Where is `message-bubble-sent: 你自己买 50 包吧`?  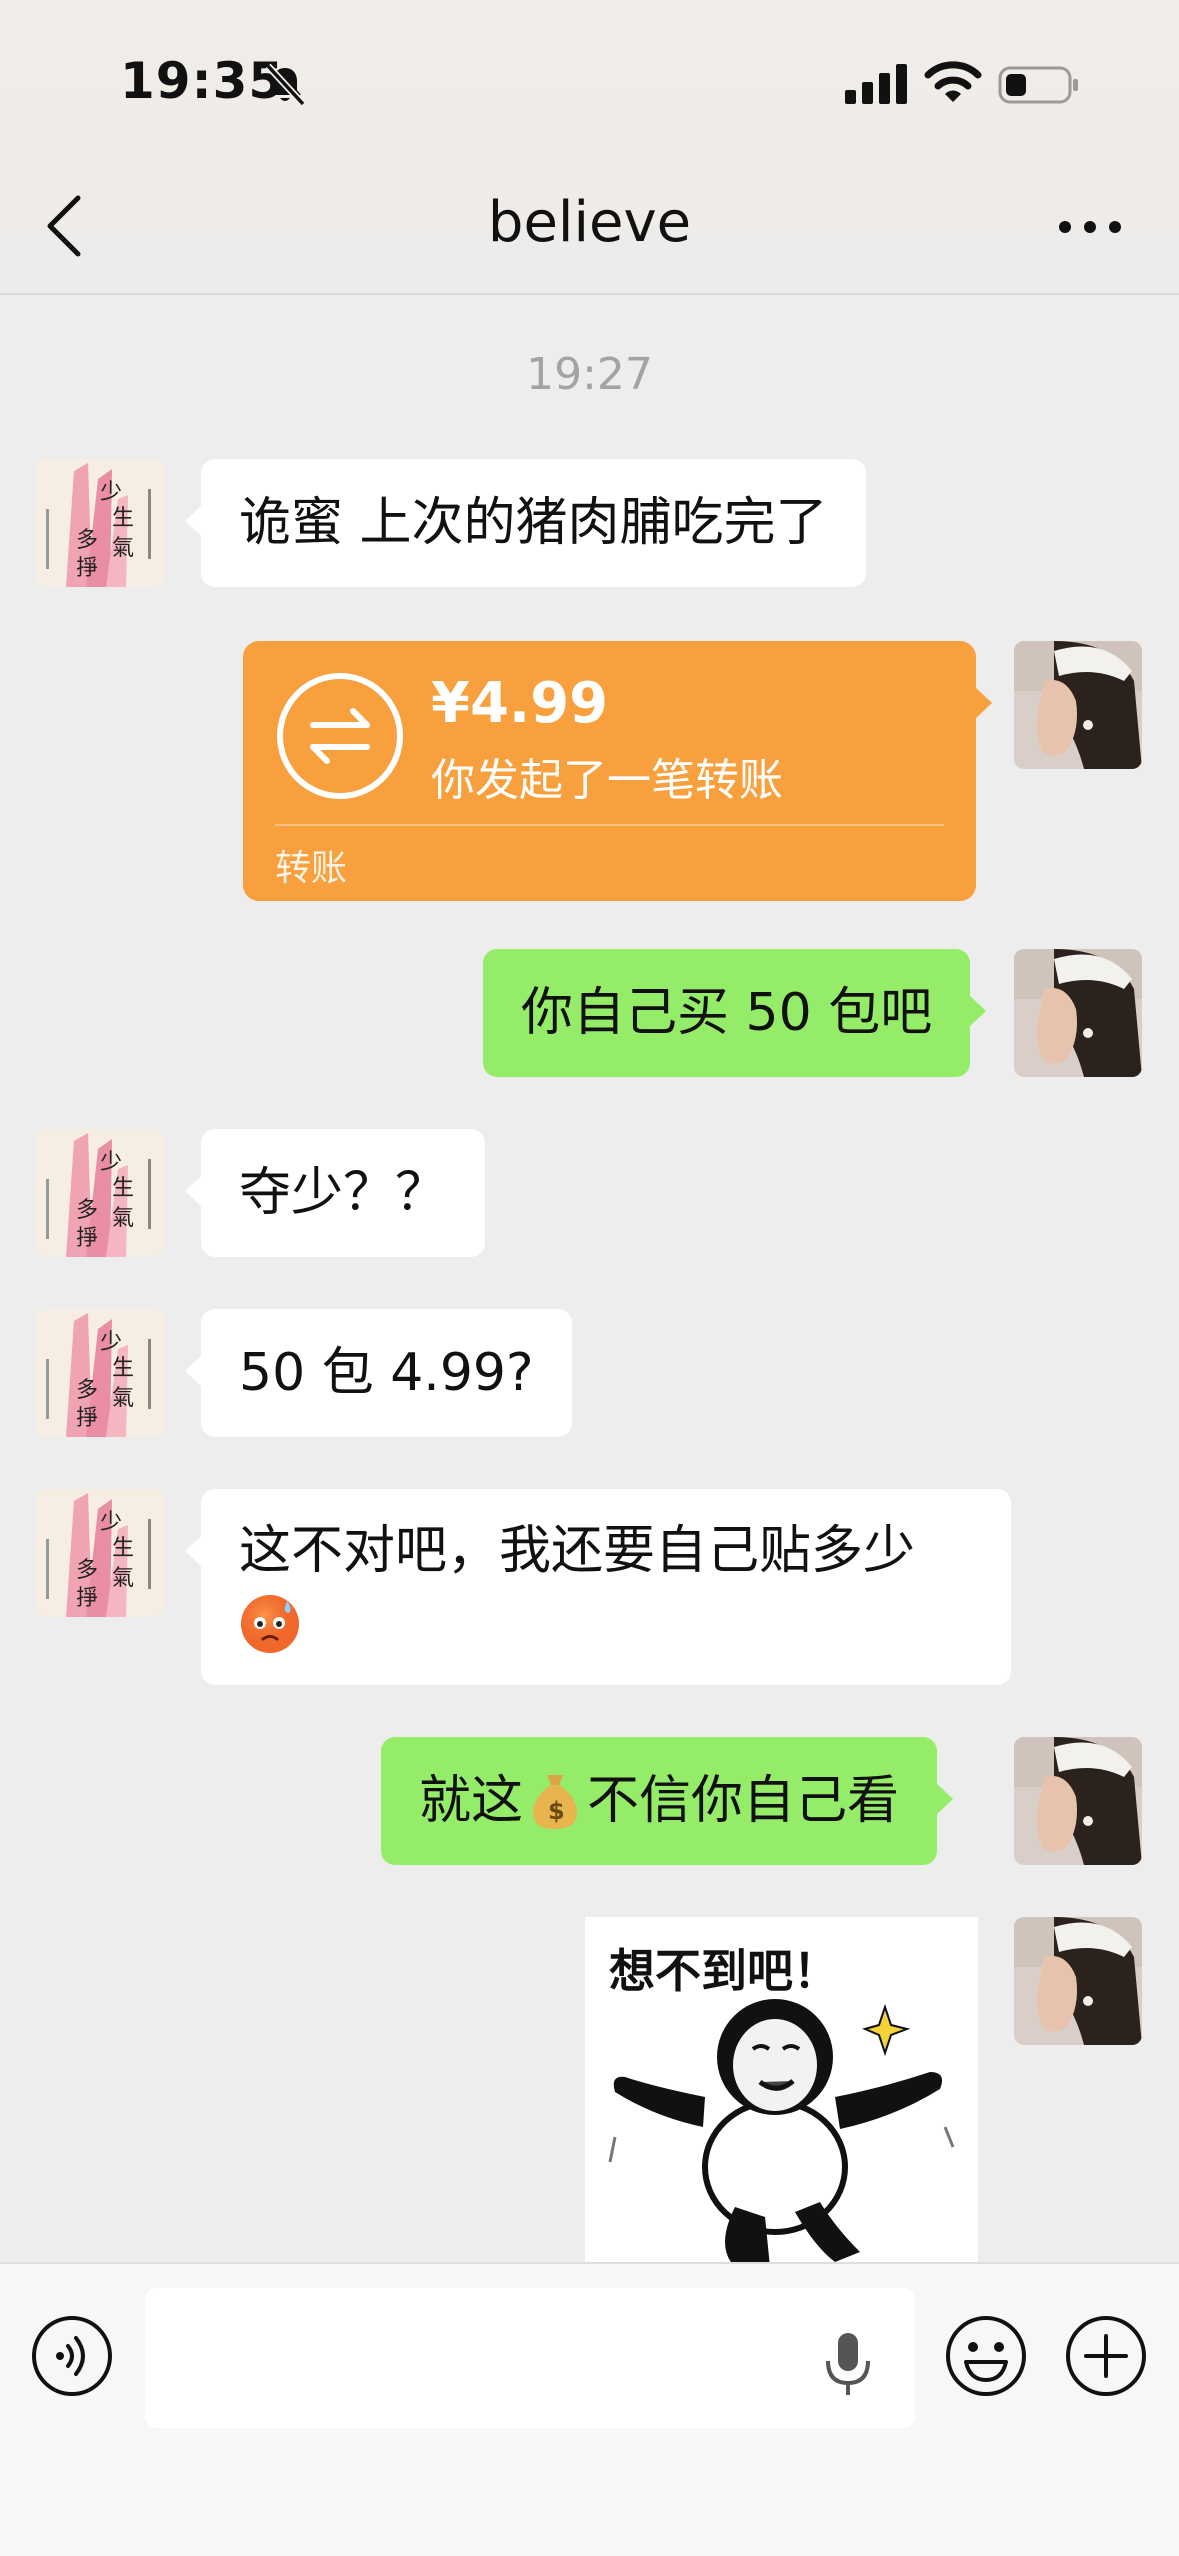 message-bubble-sent: 你自己买 50 包吧 is located at coordinates (735, 1013).